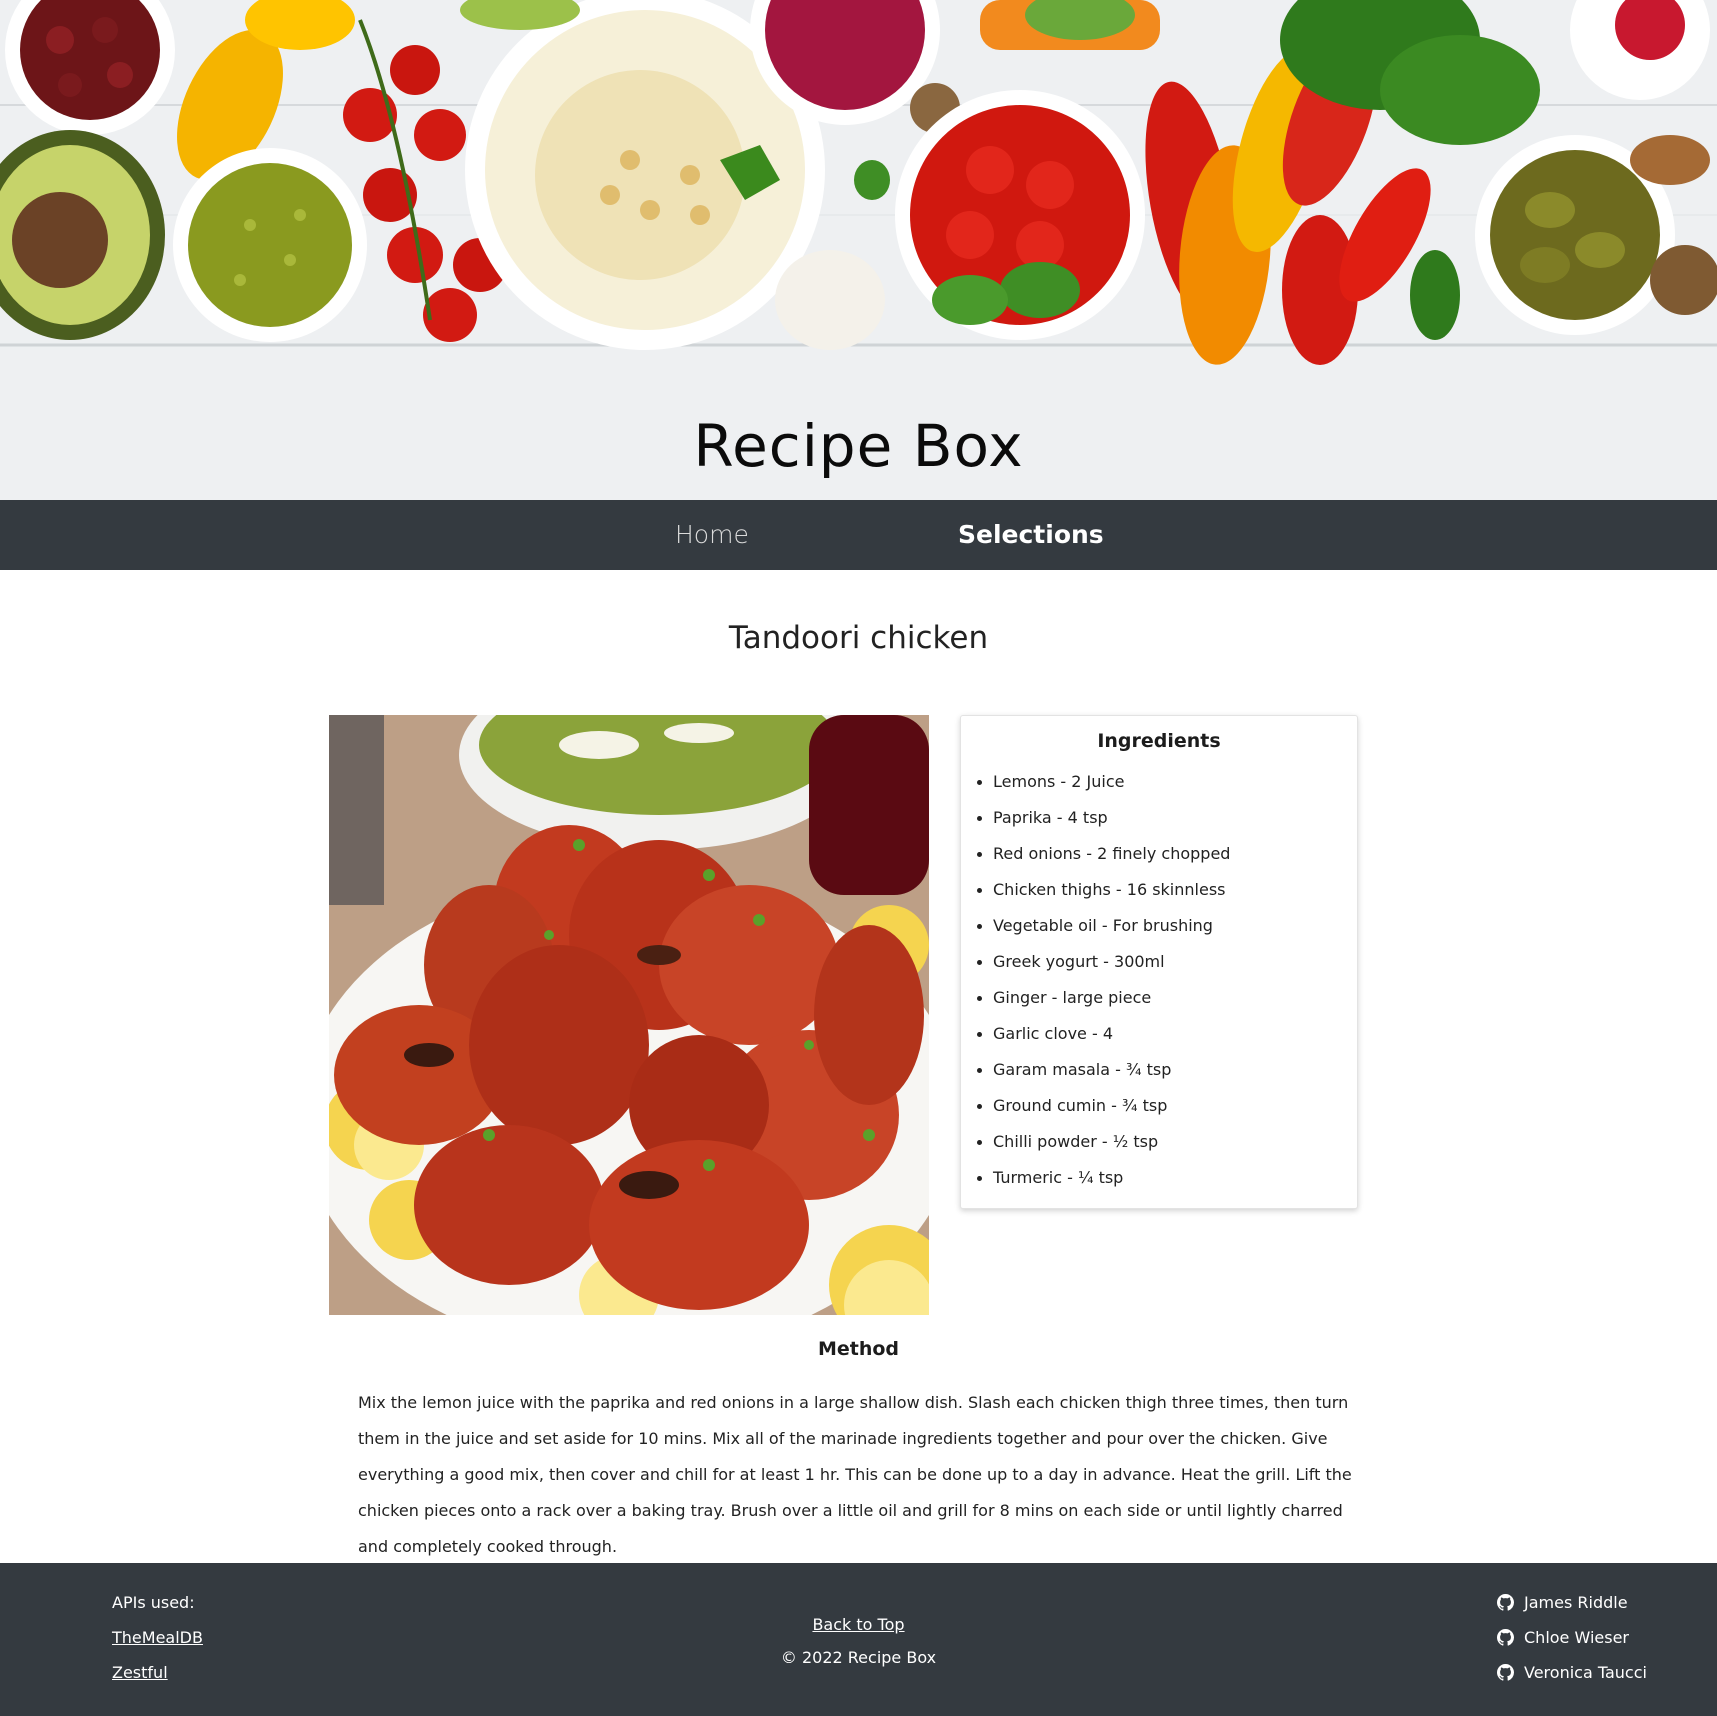 The height and width of the screenshot is (1716, 1717). I want to click on site-title: Recipe Box, so click(858, 446).